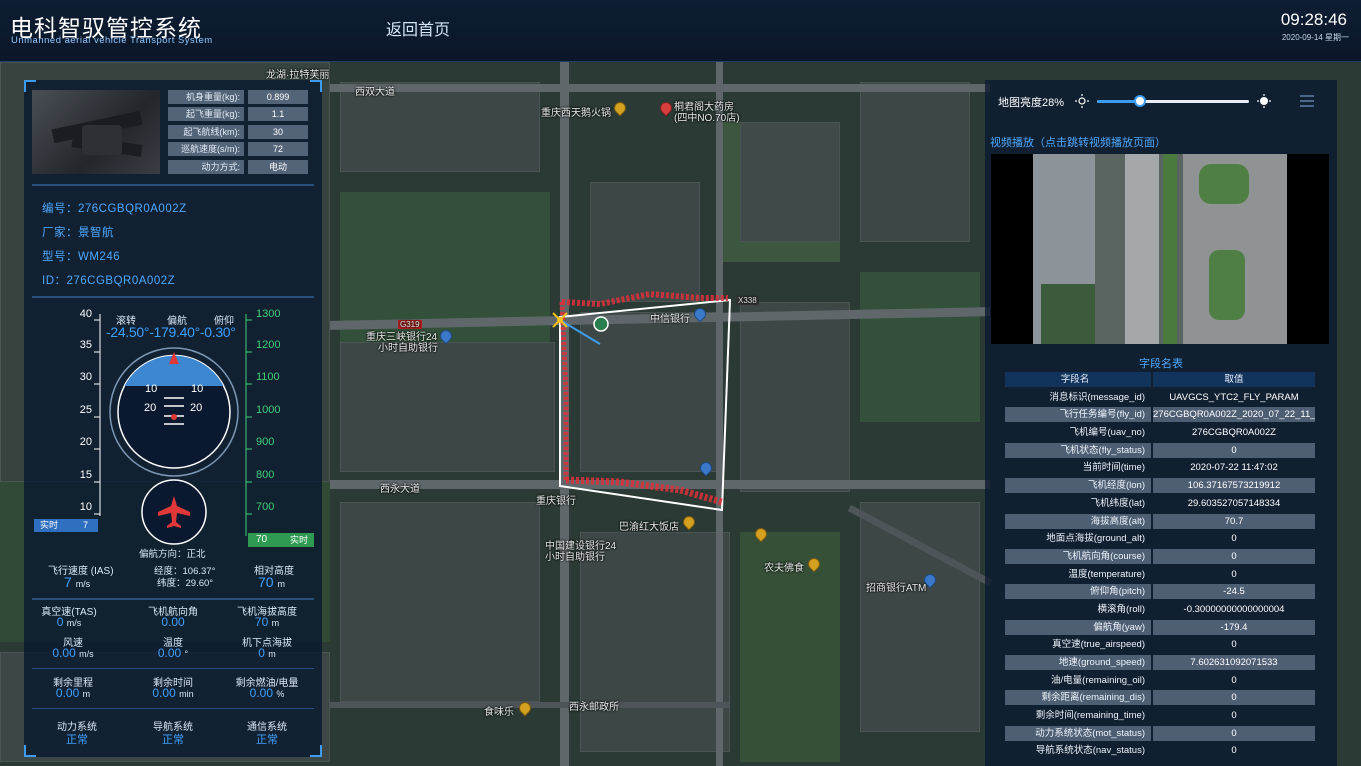 The image size is (1361, 766). I want to click on table-field-value: 276CGBQR0A002Z, so click(1234, 433).